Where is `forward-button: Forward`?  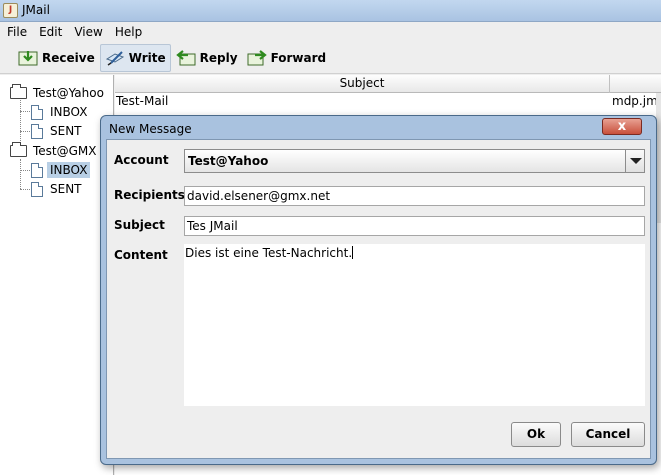
forward-button: Forward is located at coordinates (287, 58).